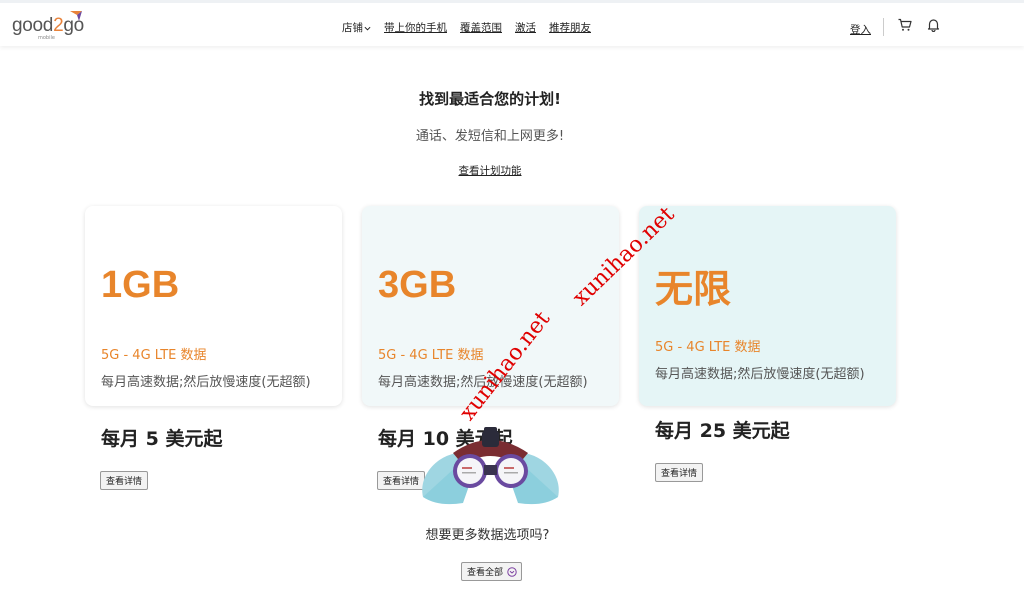 Image resolution: width=1024 pixels, height=603 pixels. Describe the element at coordinates (490, 136) in the screenshot. I see `page-subtitle: 通话、发短信和上网更多!` at that location.